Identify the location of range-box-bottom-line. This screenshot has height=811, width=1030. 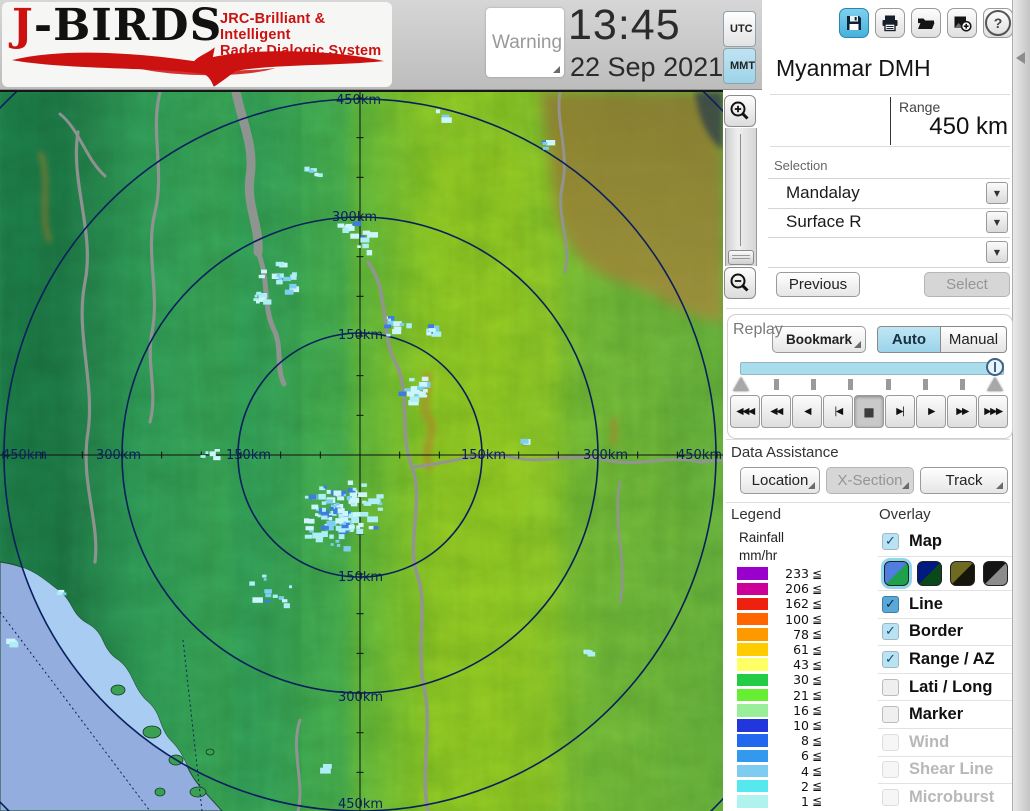
(890, 146).